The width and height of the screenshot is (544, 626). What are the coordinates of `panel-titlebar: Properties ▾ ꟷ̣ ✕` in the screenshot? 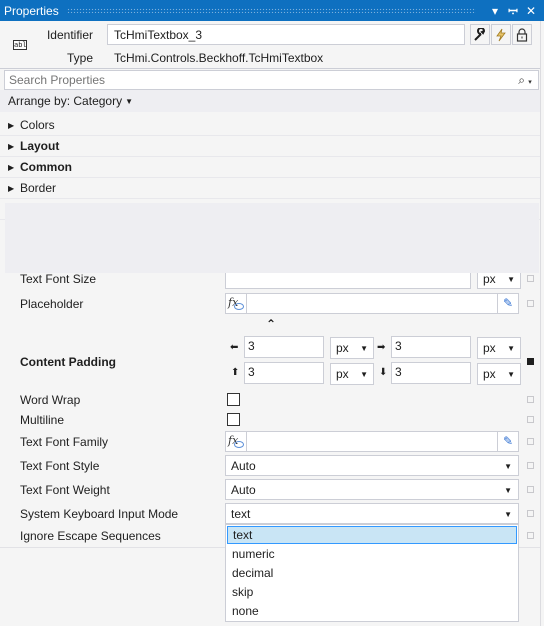 It's located at (272, 10).